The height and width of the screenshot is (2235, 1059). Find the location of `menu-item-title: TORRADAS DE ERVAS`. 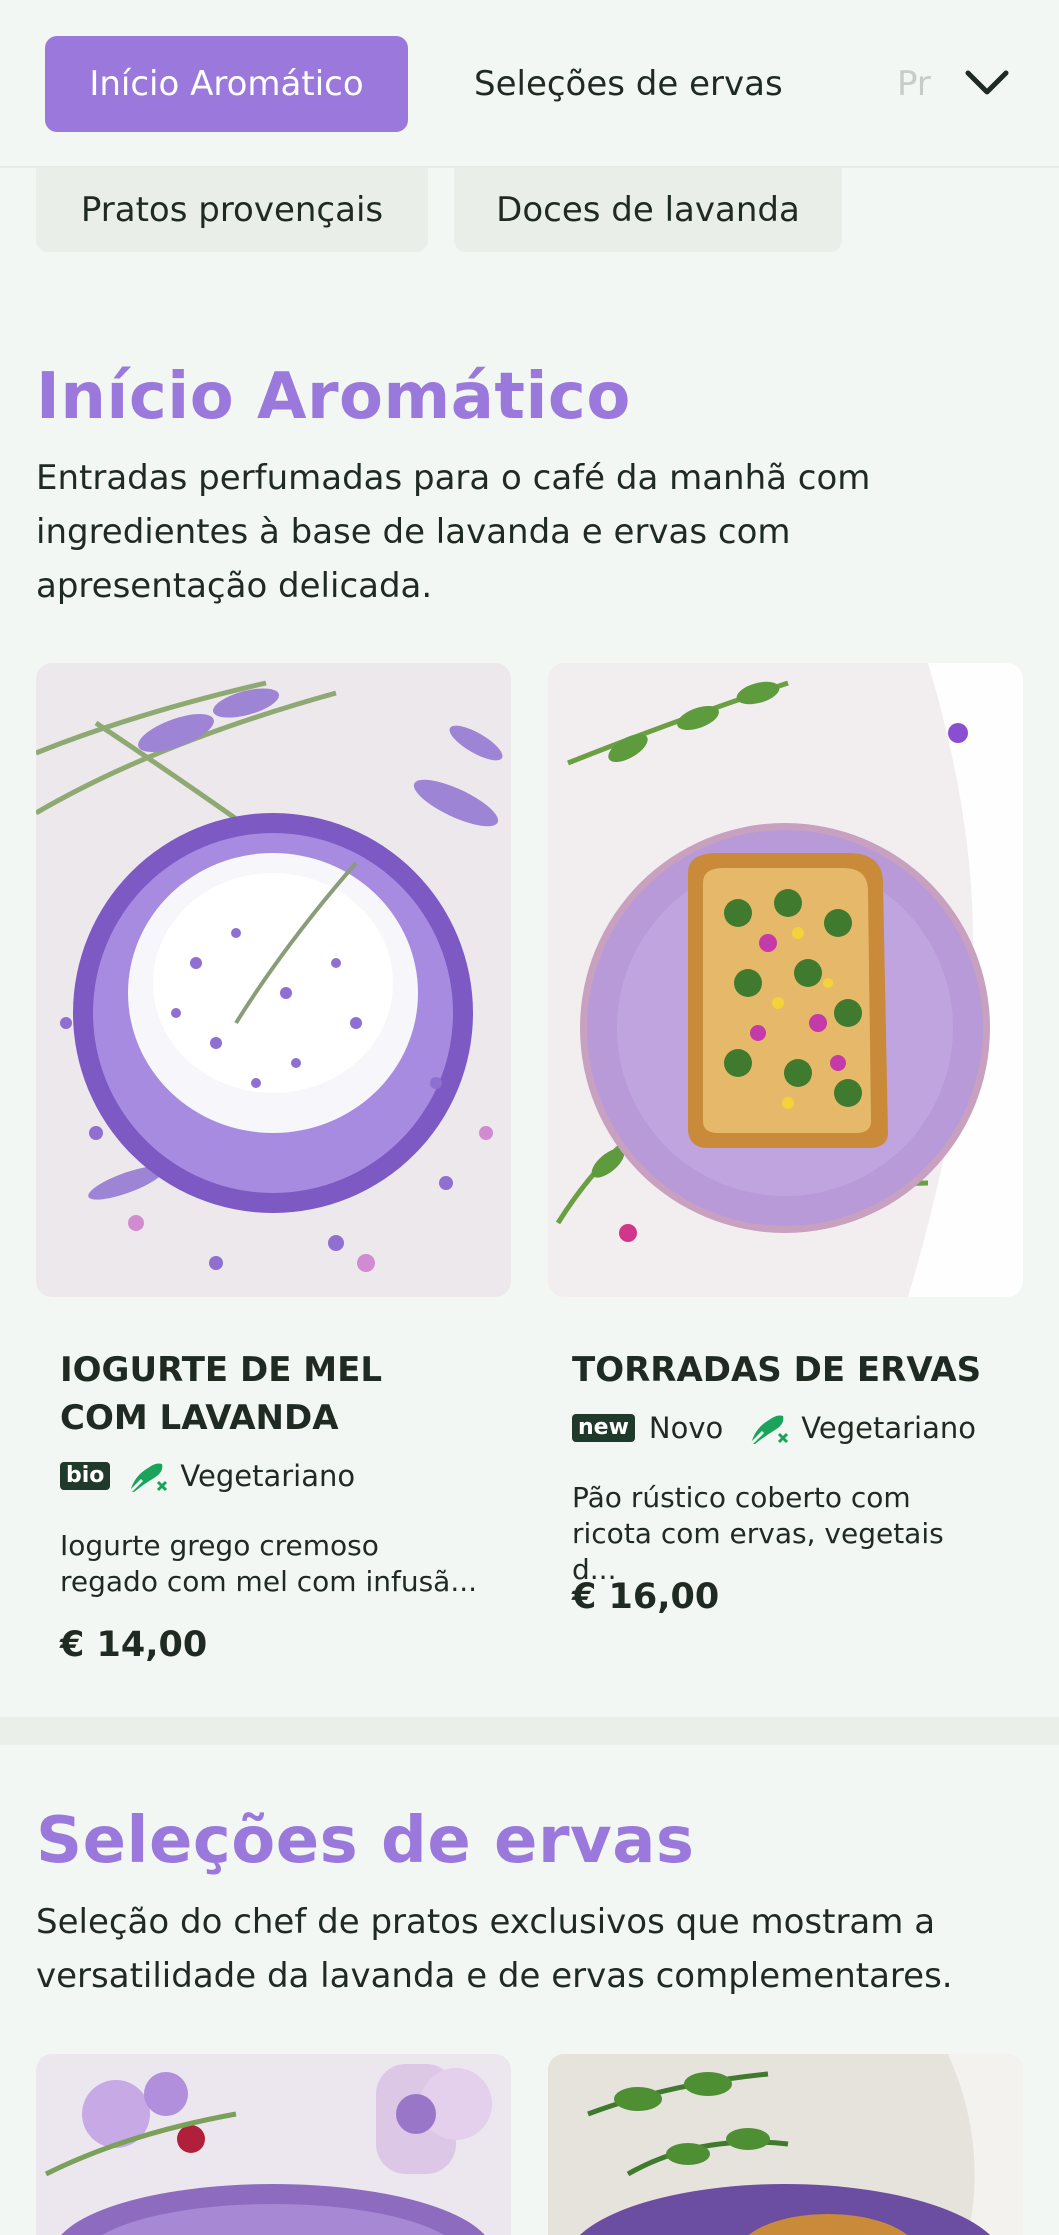

menu-item-title: TORRADAS DE ERVAS is located at coordinates (782, 1370).